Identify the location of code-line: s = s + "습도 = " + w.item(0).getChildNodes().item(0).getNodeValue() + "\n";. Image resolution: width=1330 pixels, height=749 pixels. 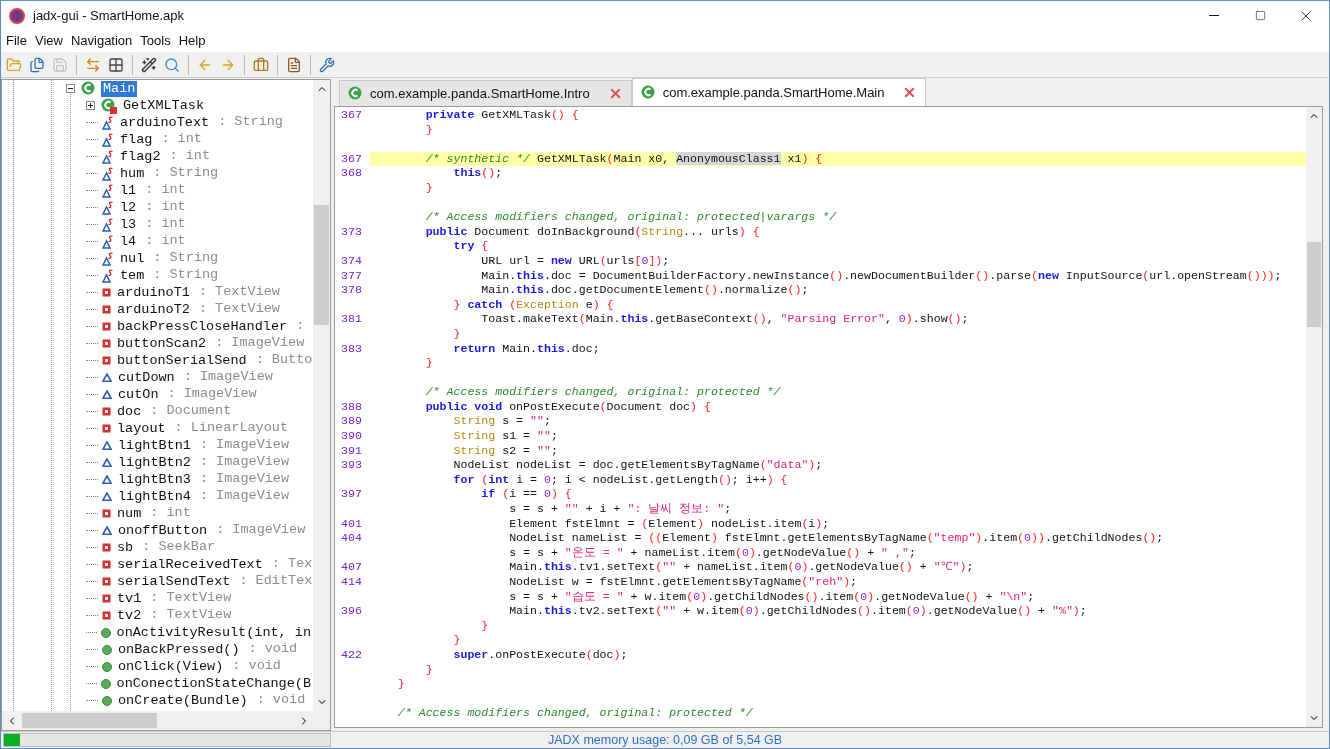
(771, 596).